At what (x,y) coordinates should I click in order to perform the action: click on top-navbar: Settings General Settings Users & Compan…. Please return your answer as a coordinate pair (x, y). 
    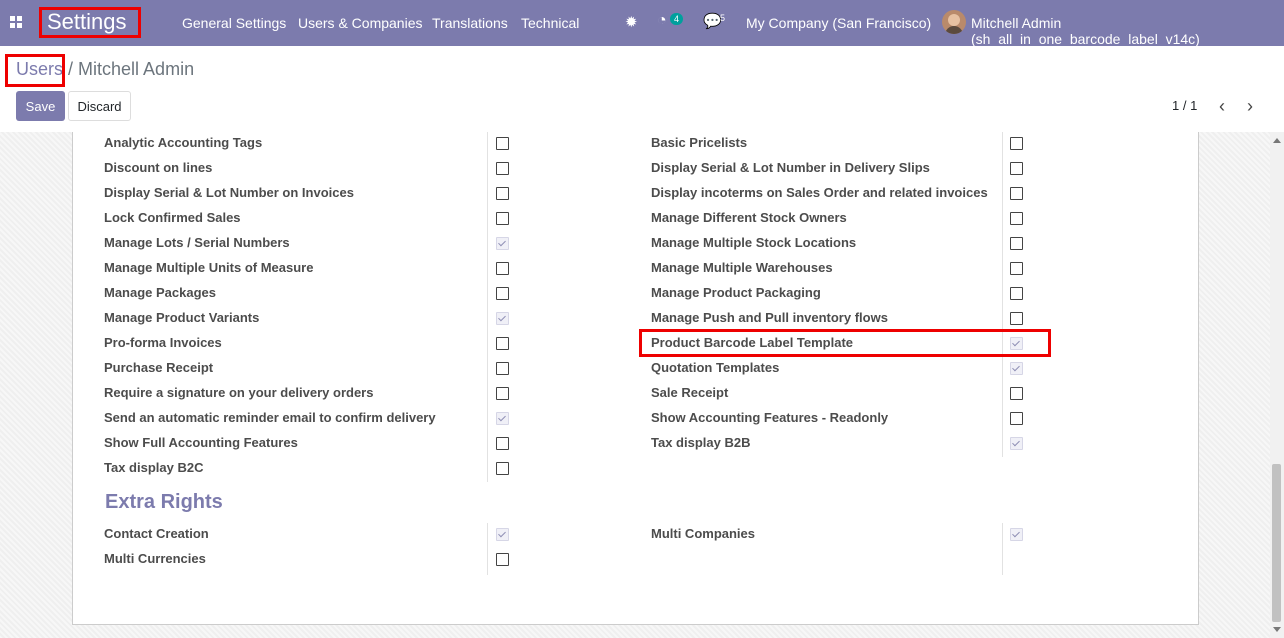
    Looking at the image, I should click on (642, 23).